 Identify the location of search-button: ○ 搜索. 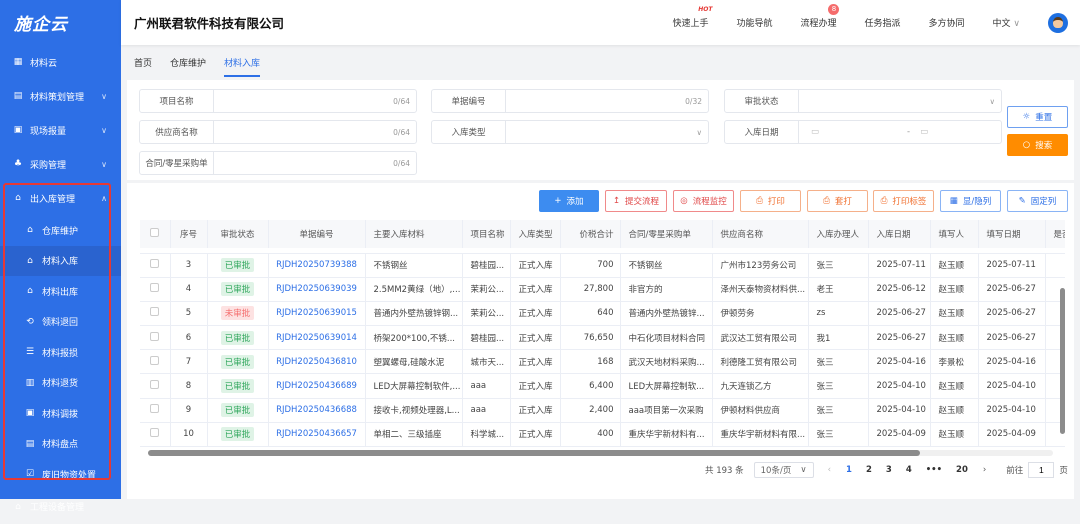
(1037, 145).